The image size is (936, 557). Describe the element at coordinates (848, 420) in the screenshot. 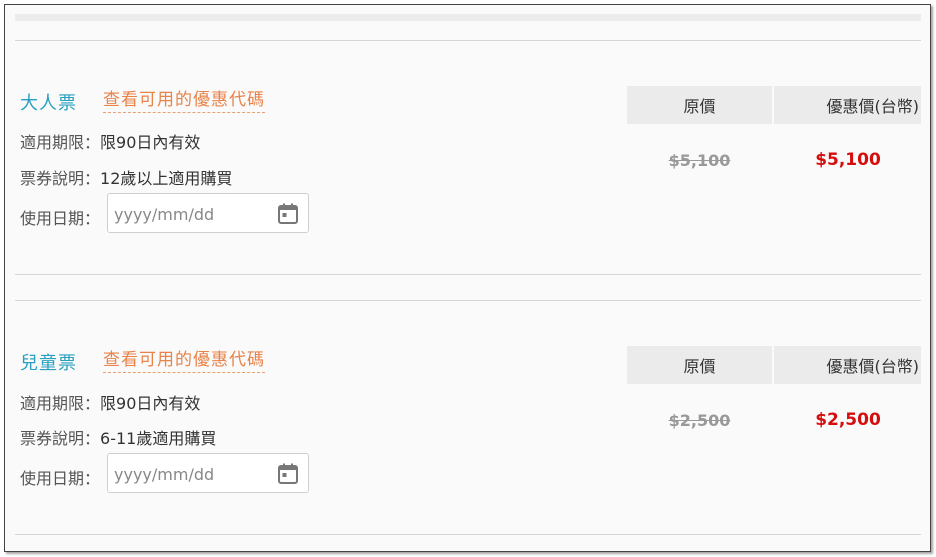

I see `sale-price: $2,500` at that location.